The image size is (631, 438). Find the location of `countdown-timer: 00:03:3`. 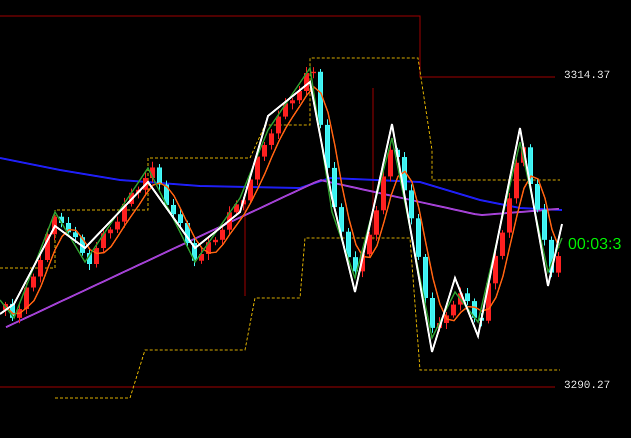

countdown-timer: 00:03:3 is located at coordinates (595, 244).